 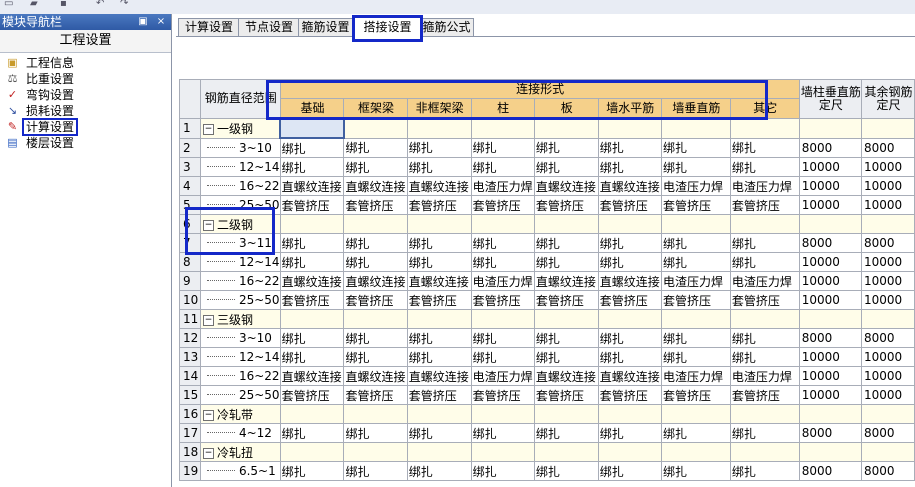 What do you see at coordinates (240, 128) in the screenshot?
I see `grade-group-cell: − 一级钢` at bounding box center [240, 128].